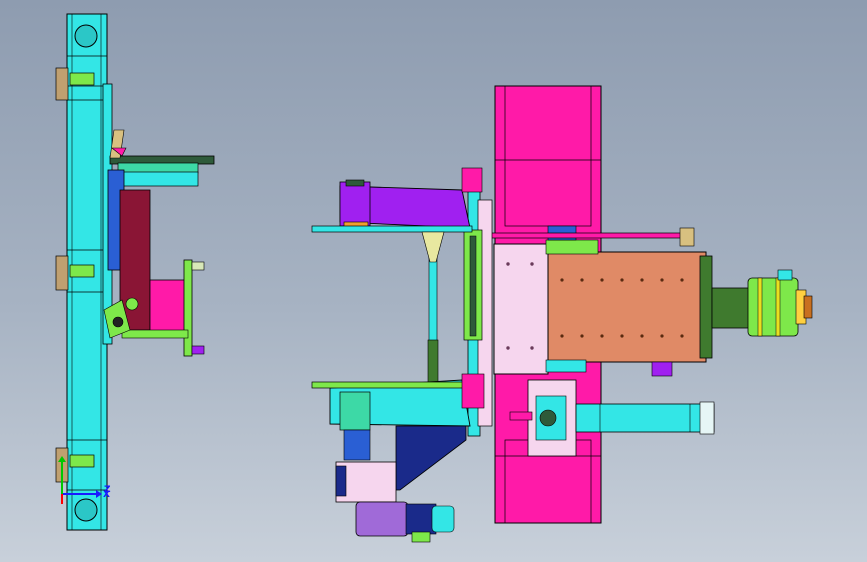  What do you see at coordinates (168, 307) in the screenshot?
I see `magenta-block` at bounding box center [168, 307].